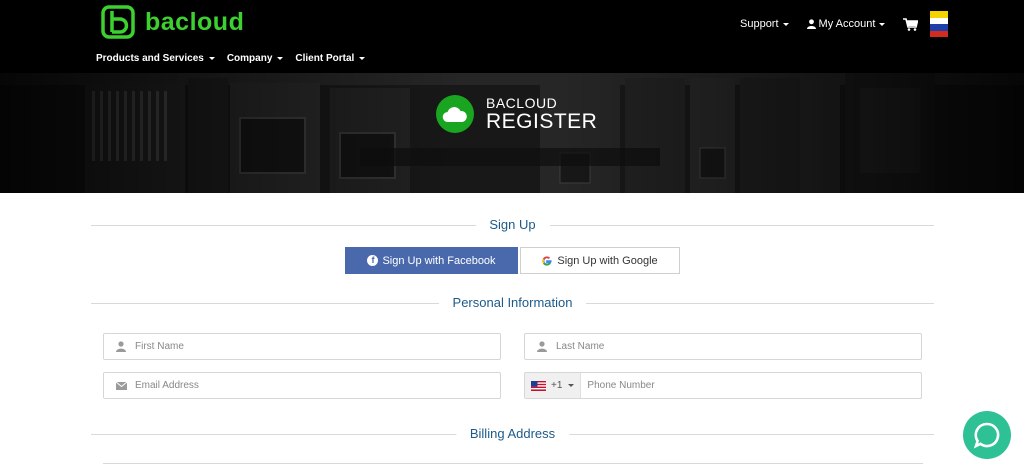  I want to click on signup-facebook-button: f Sign Up with Facebook, so click(431, 260).